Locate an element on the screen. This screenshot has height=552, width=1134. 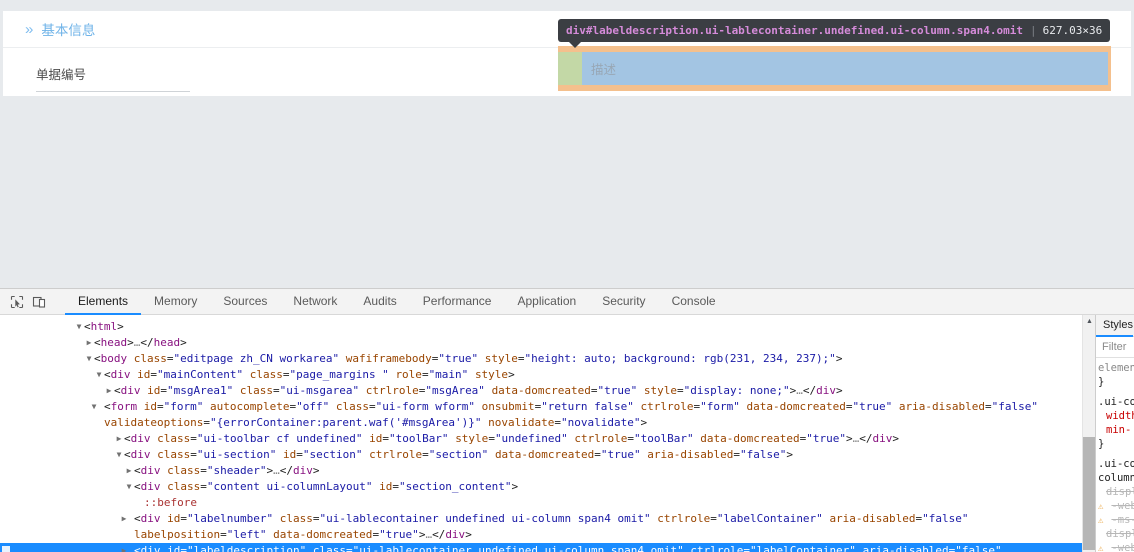
tab-security: Security is located at coordinates (623, 302).